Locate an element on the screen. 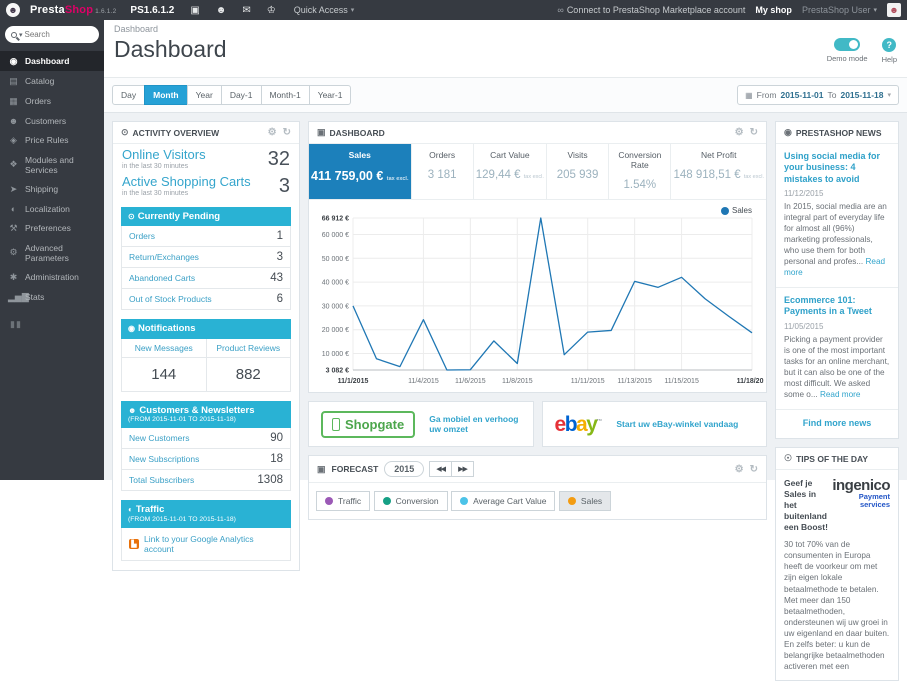 The image size is (907, 689). ebay-link: Start uw eBay-winkel vandaag is located at coordinates (677, 424).